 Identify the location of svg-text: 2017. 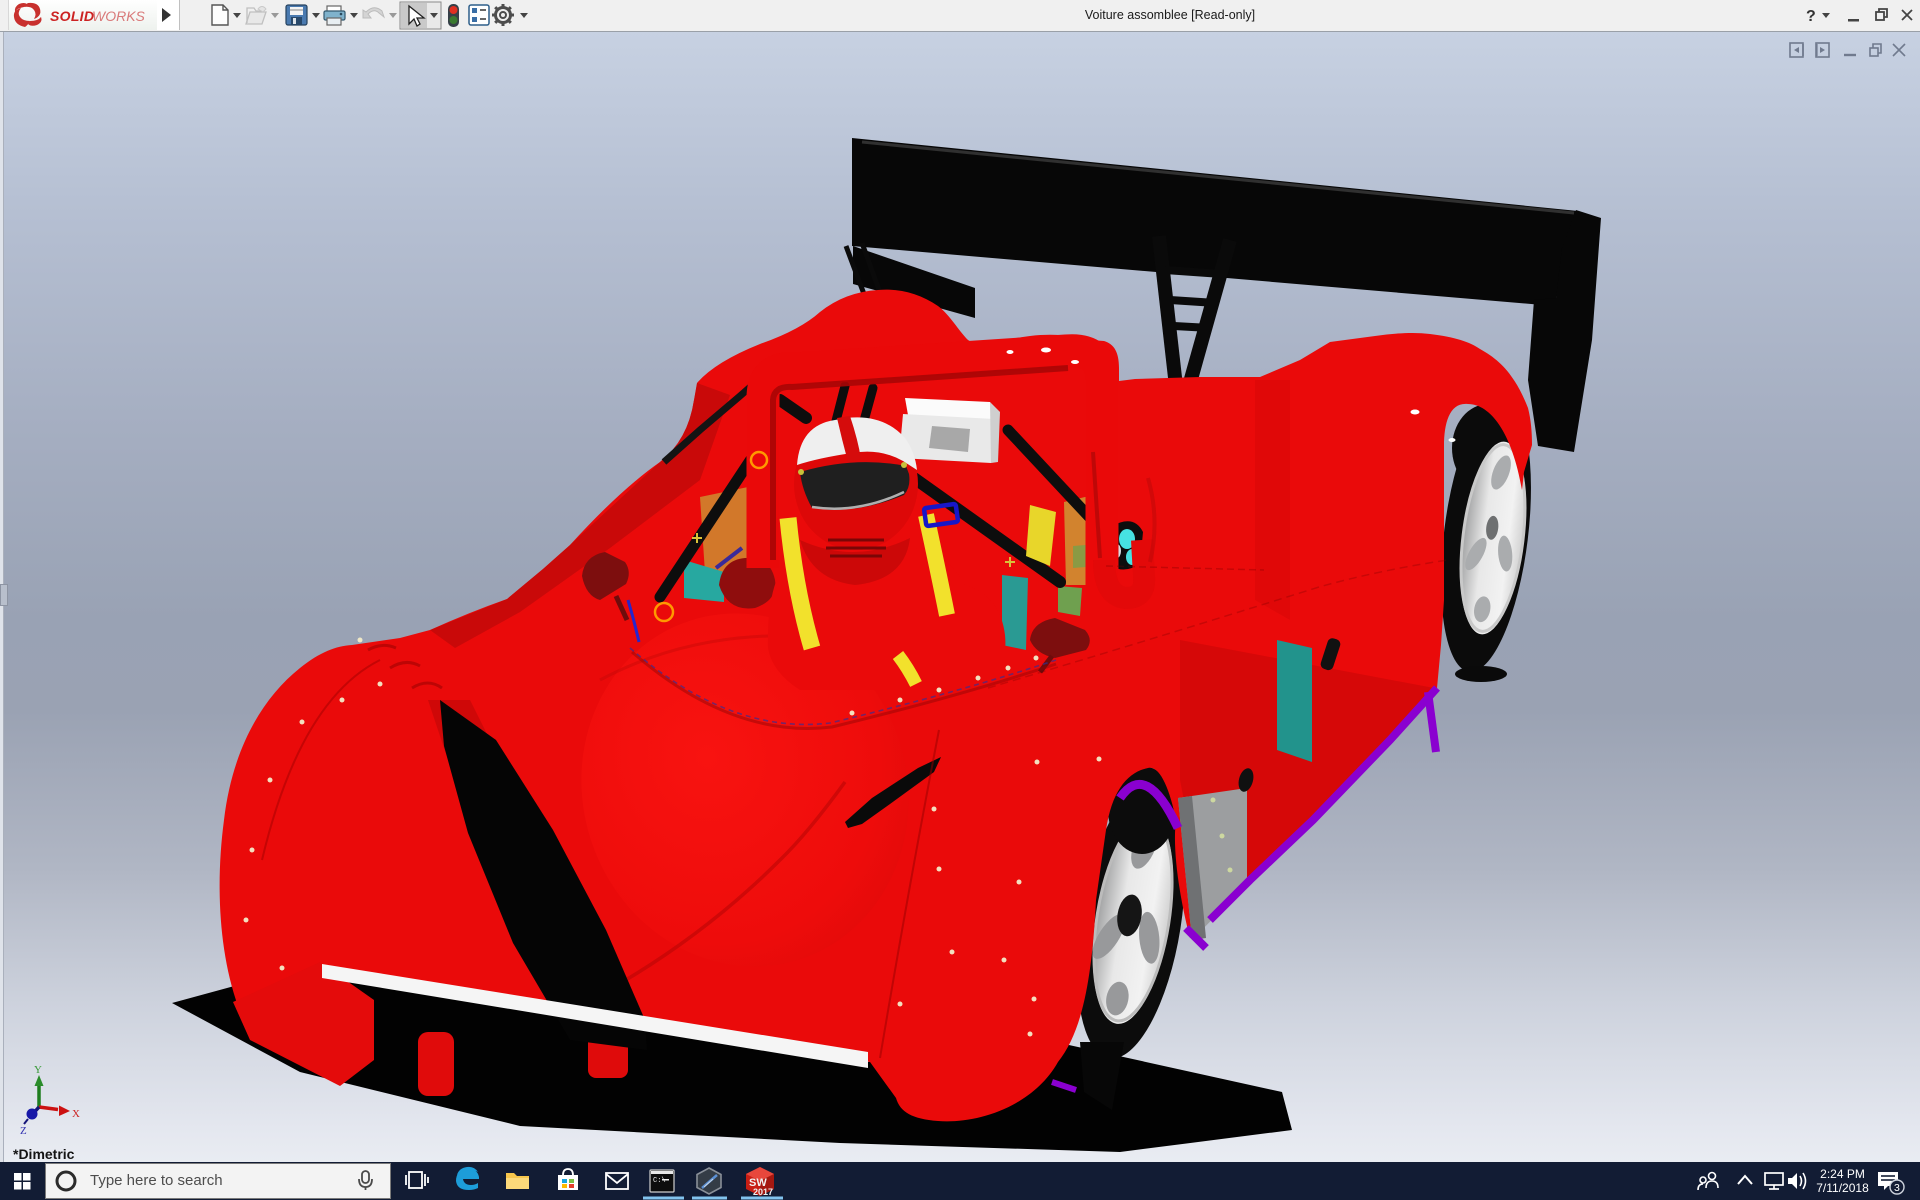
(763, 1192).